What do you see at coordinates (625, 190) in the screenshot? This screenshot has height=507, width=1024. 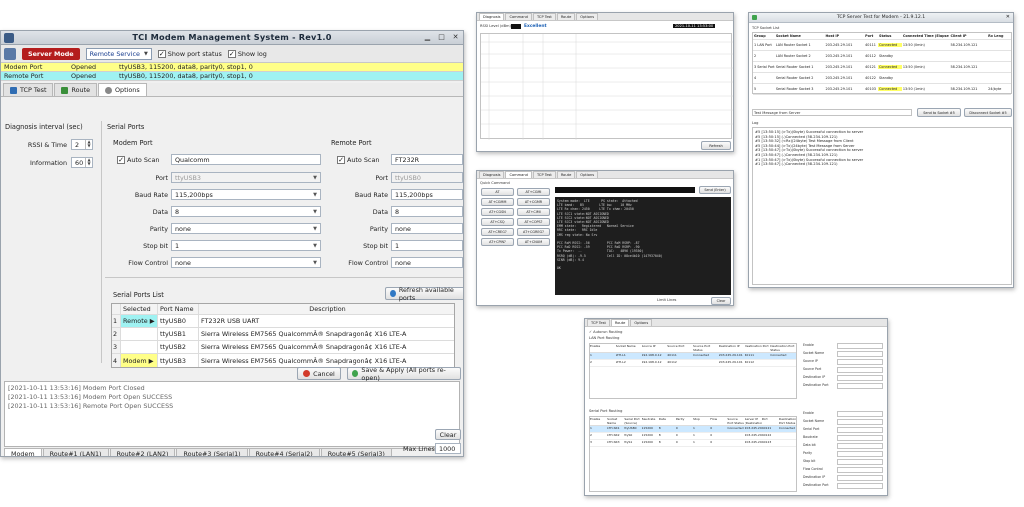 I see `command-input` at bounding box center [625, 190].